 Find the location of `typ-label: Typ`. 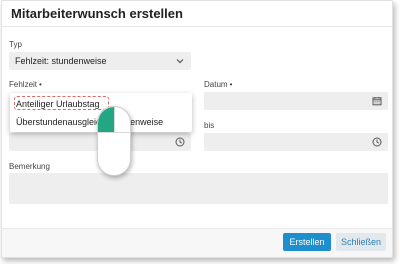

typ-label: Typ is located at coordinates (15, 44).